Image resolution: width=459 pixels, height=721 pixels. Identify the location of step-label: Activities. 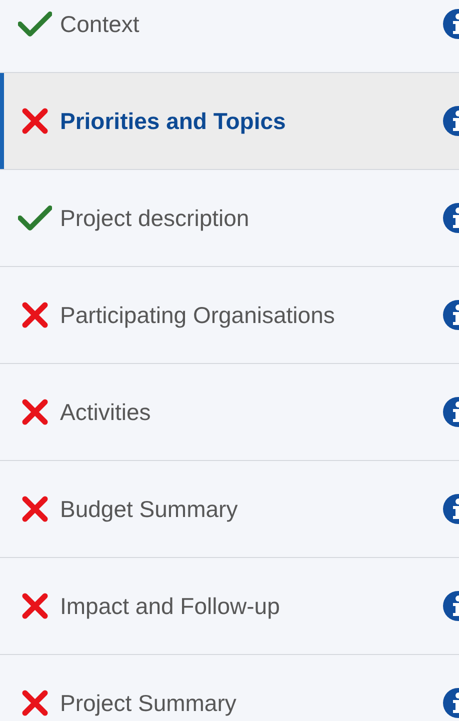
(106, 412).